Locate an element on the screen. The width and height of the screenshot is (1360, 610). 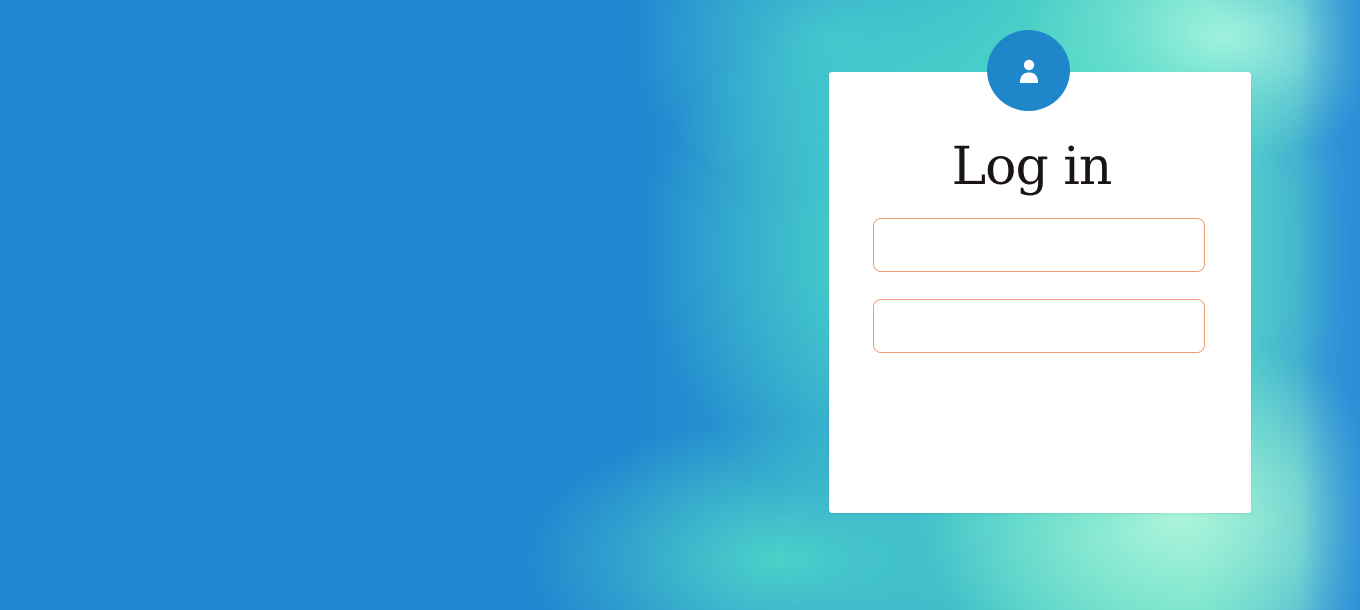
page-title: Log in is located at coordinates (1032, 167).